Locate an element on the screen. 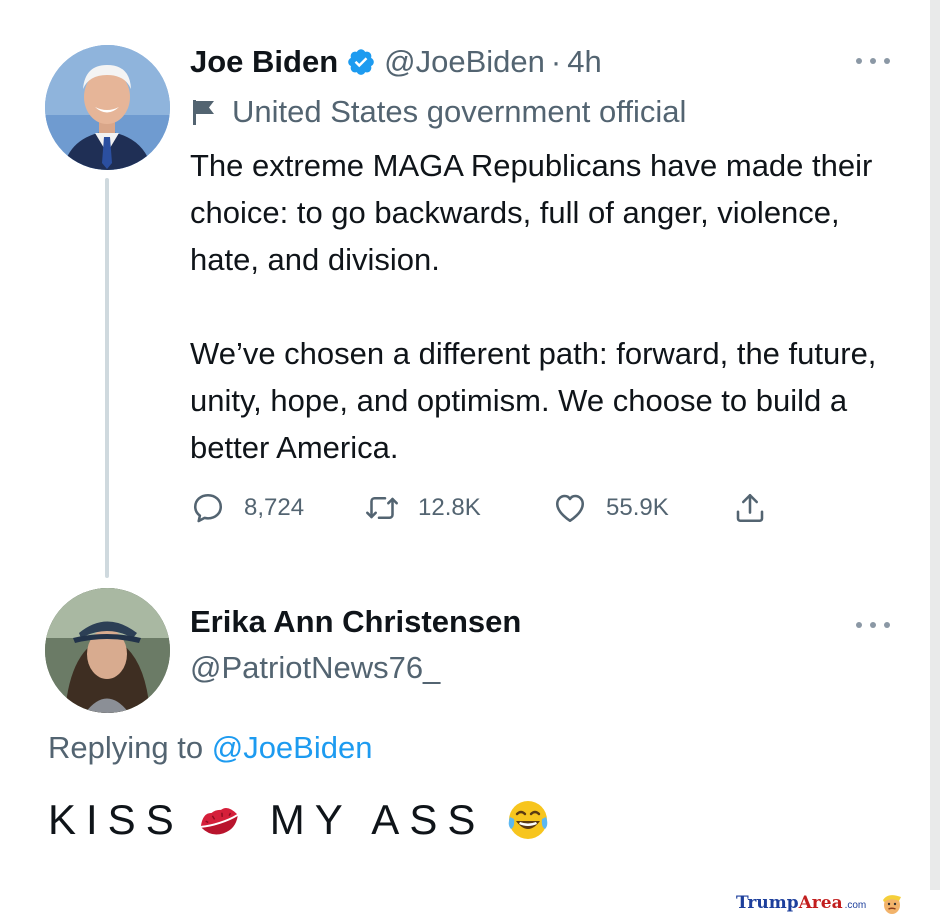 The width and height of the screenshot is (940, 916). reply-body: KISS MY ASS is located at coordinates (299, 820).